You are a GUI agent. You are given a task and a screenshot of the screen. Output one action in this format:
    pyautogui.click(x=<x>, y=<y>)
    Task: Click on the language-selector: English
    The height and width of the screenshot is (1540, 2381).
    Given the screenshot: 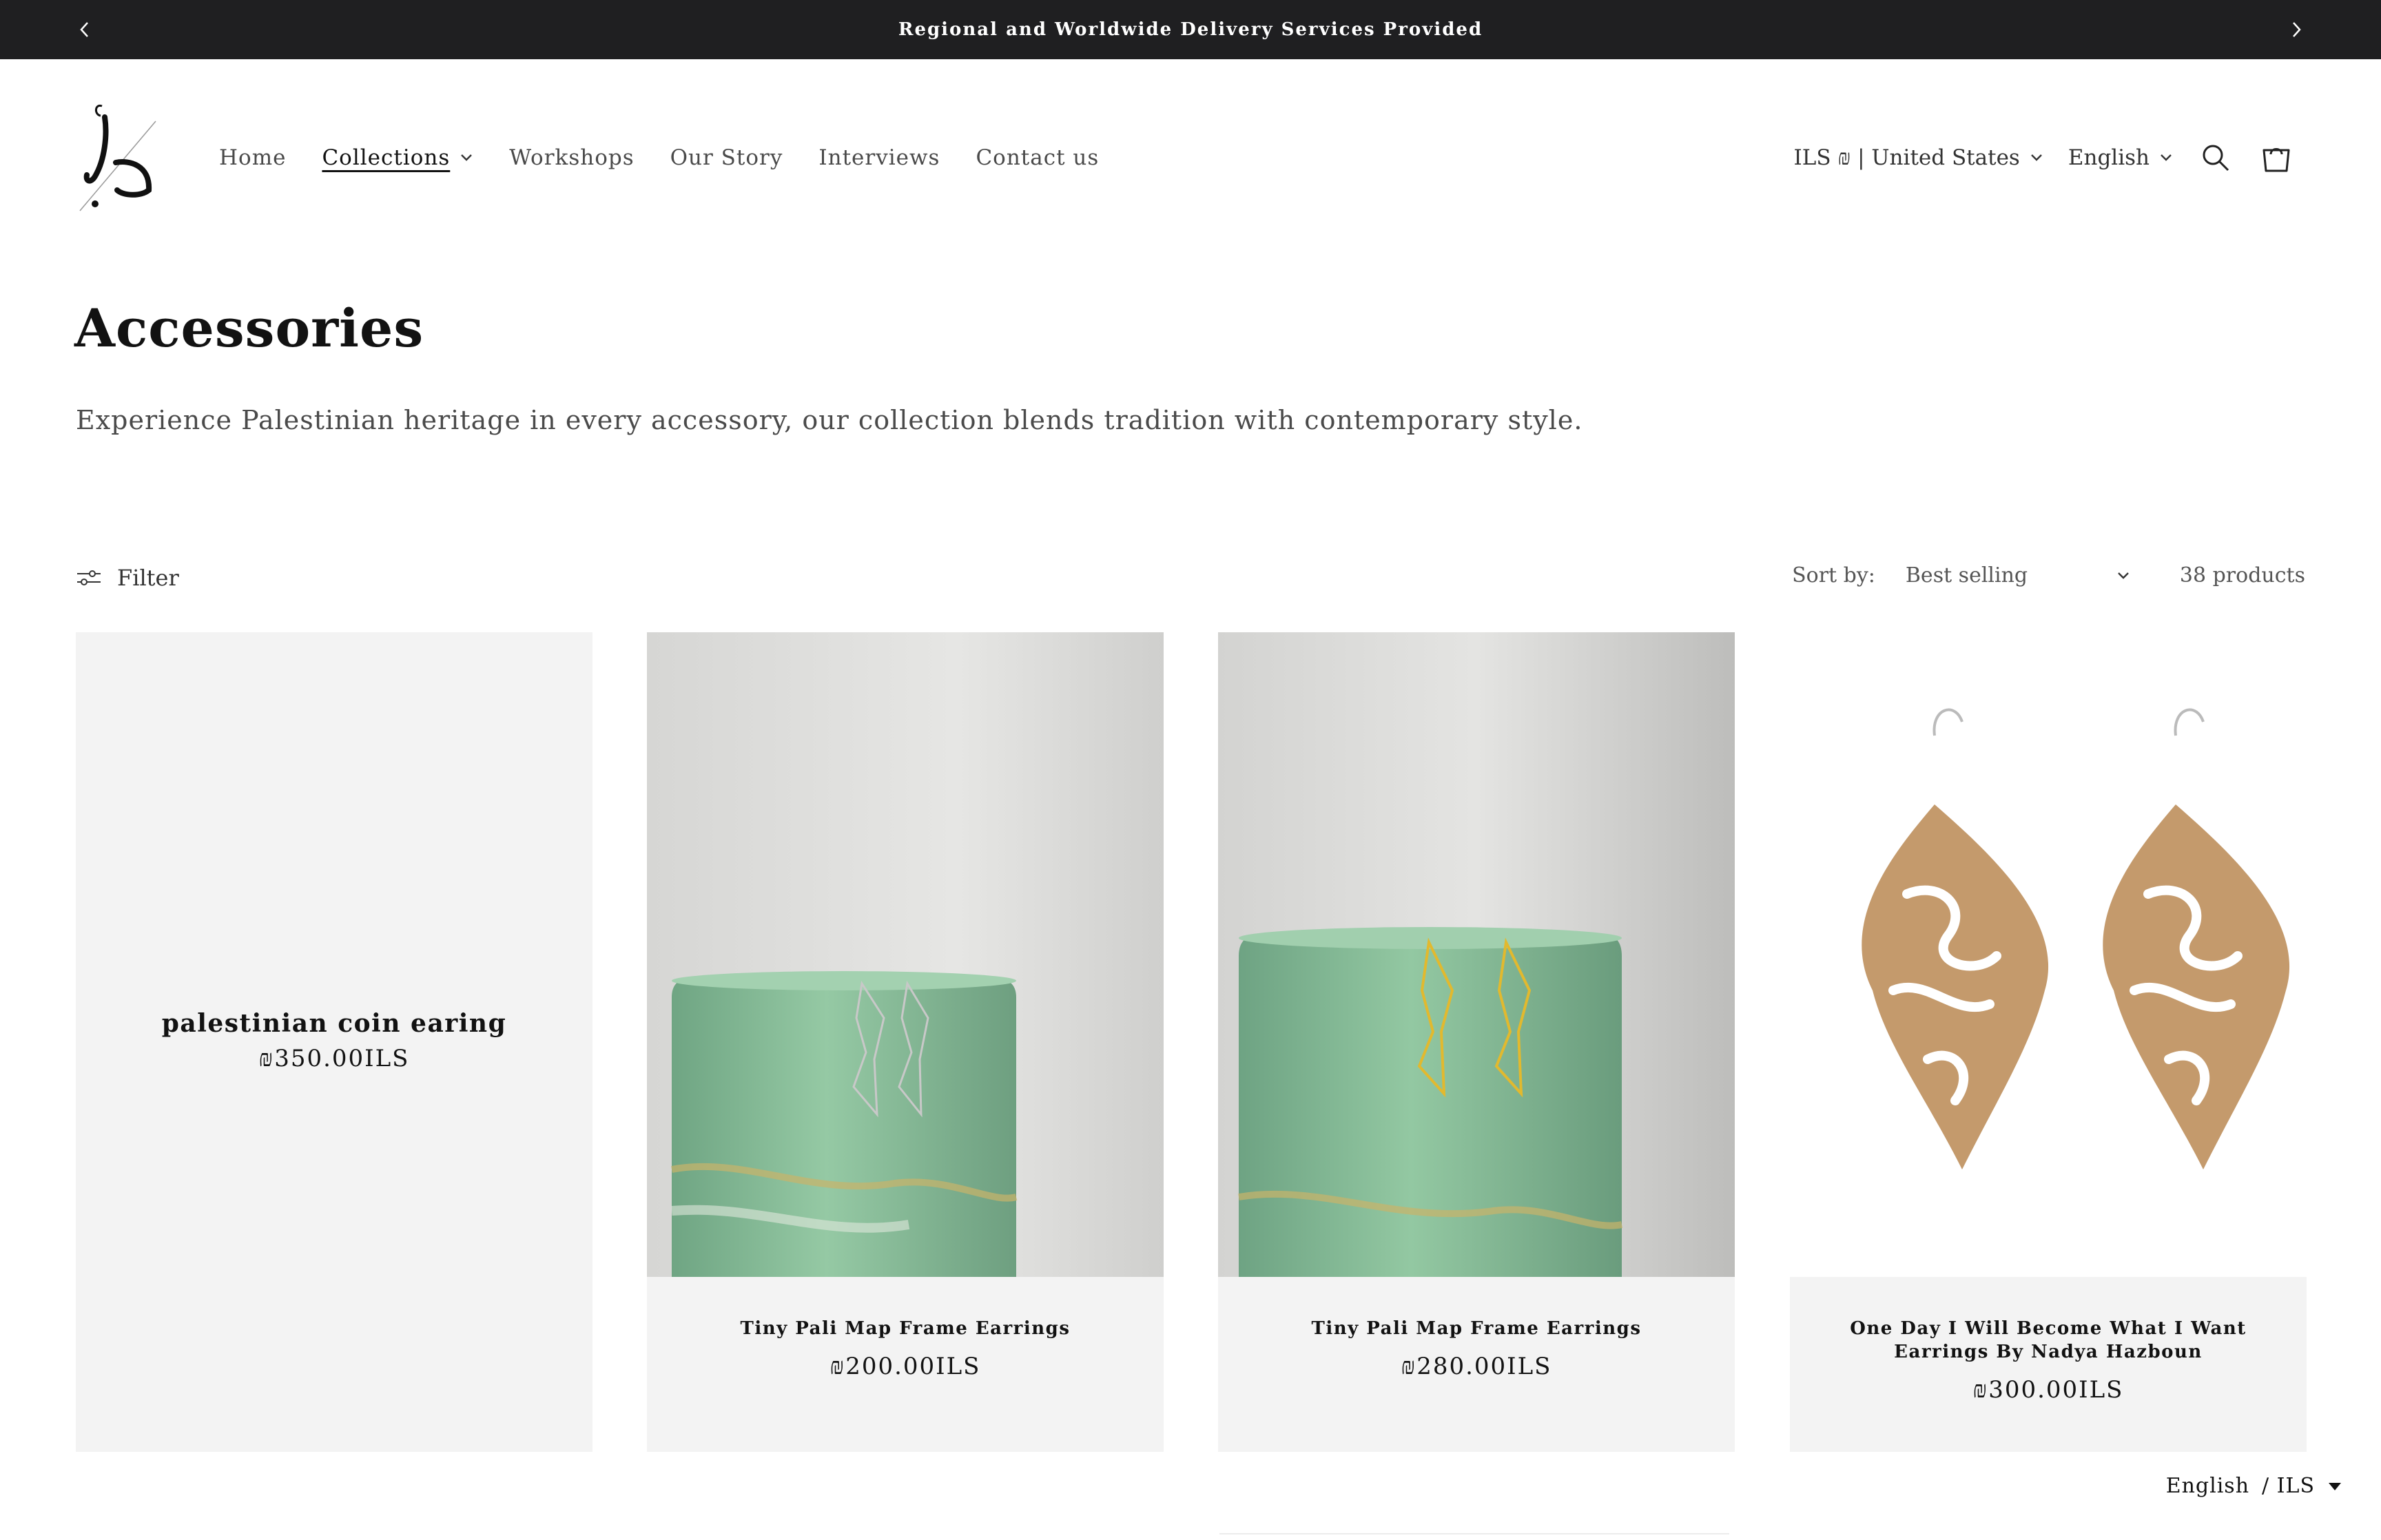 What is the action you would take?
    pyautogui.click(x=2121, y=157)
    